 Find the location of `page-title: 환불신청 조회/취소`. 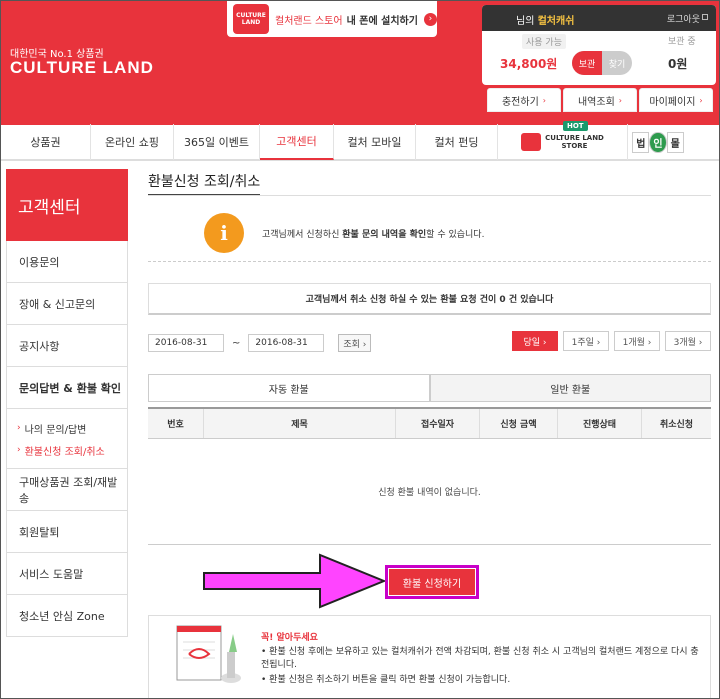

page-title: 환불신청 조회/취소 is located at coordinates (204, 183).